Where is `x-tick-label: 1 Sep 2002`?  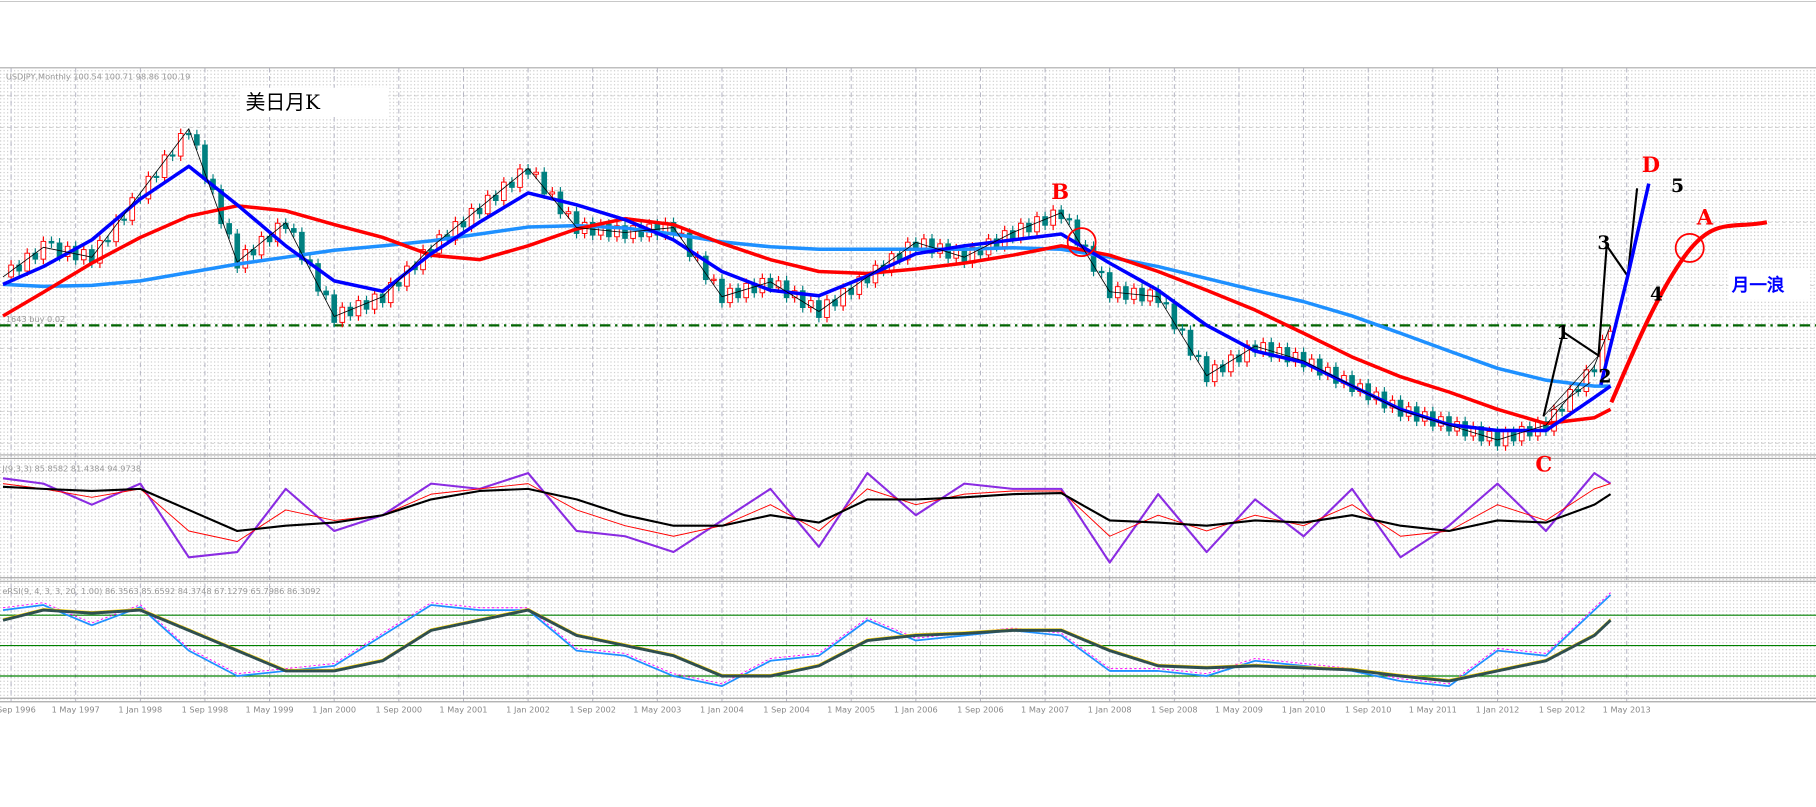 x-tick-label: 1 Sep 2002 is located at coordinates (592, 709).